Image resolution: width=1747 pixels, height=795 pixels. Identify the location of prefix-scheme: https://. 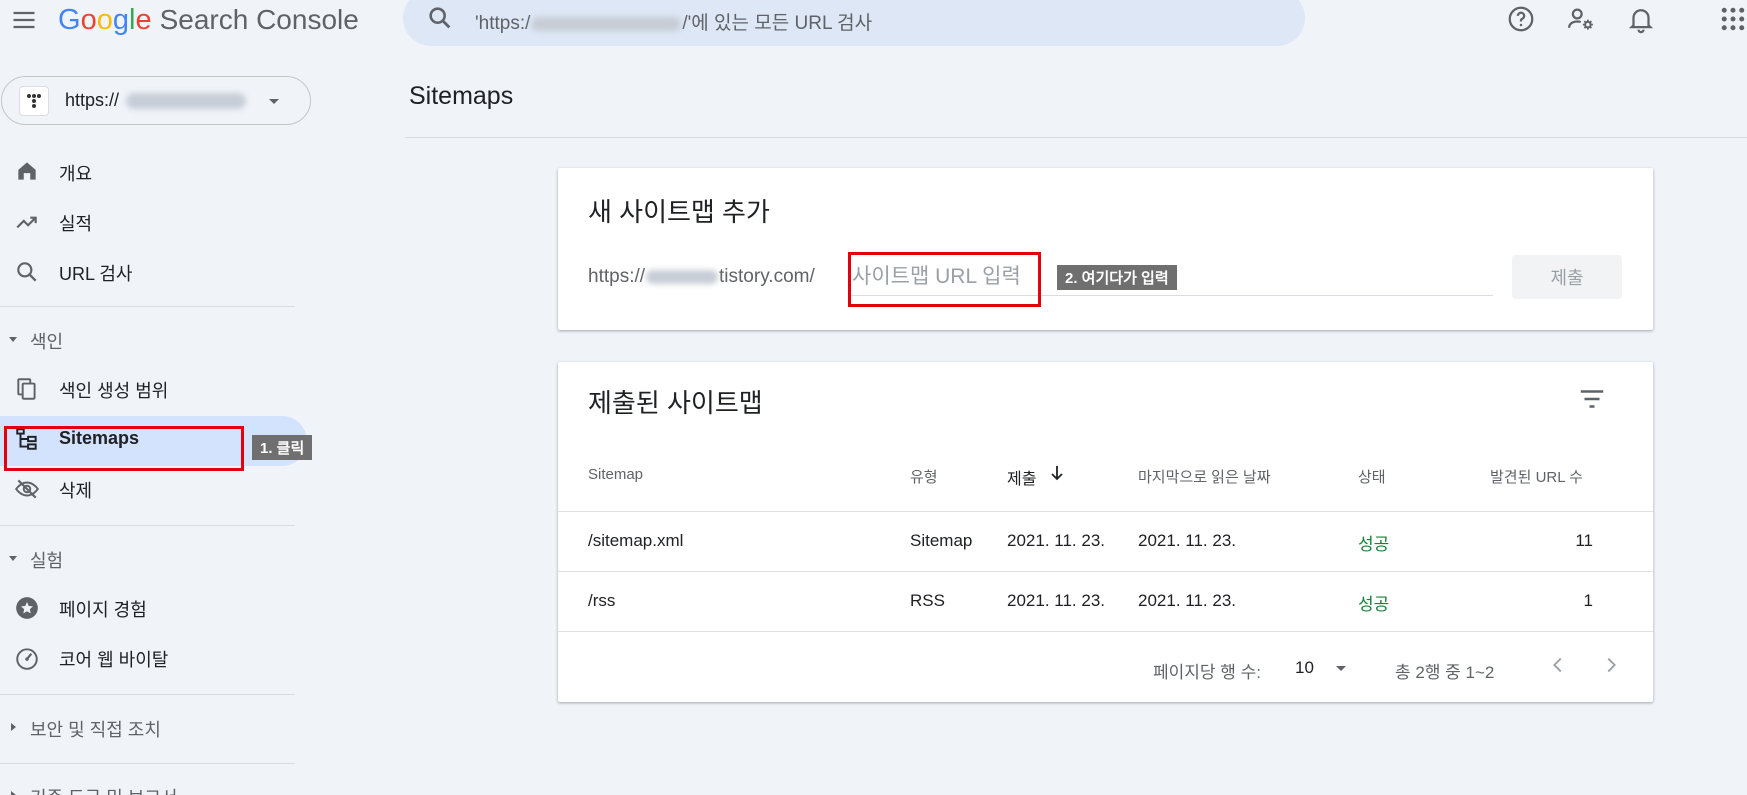
(617, 276).